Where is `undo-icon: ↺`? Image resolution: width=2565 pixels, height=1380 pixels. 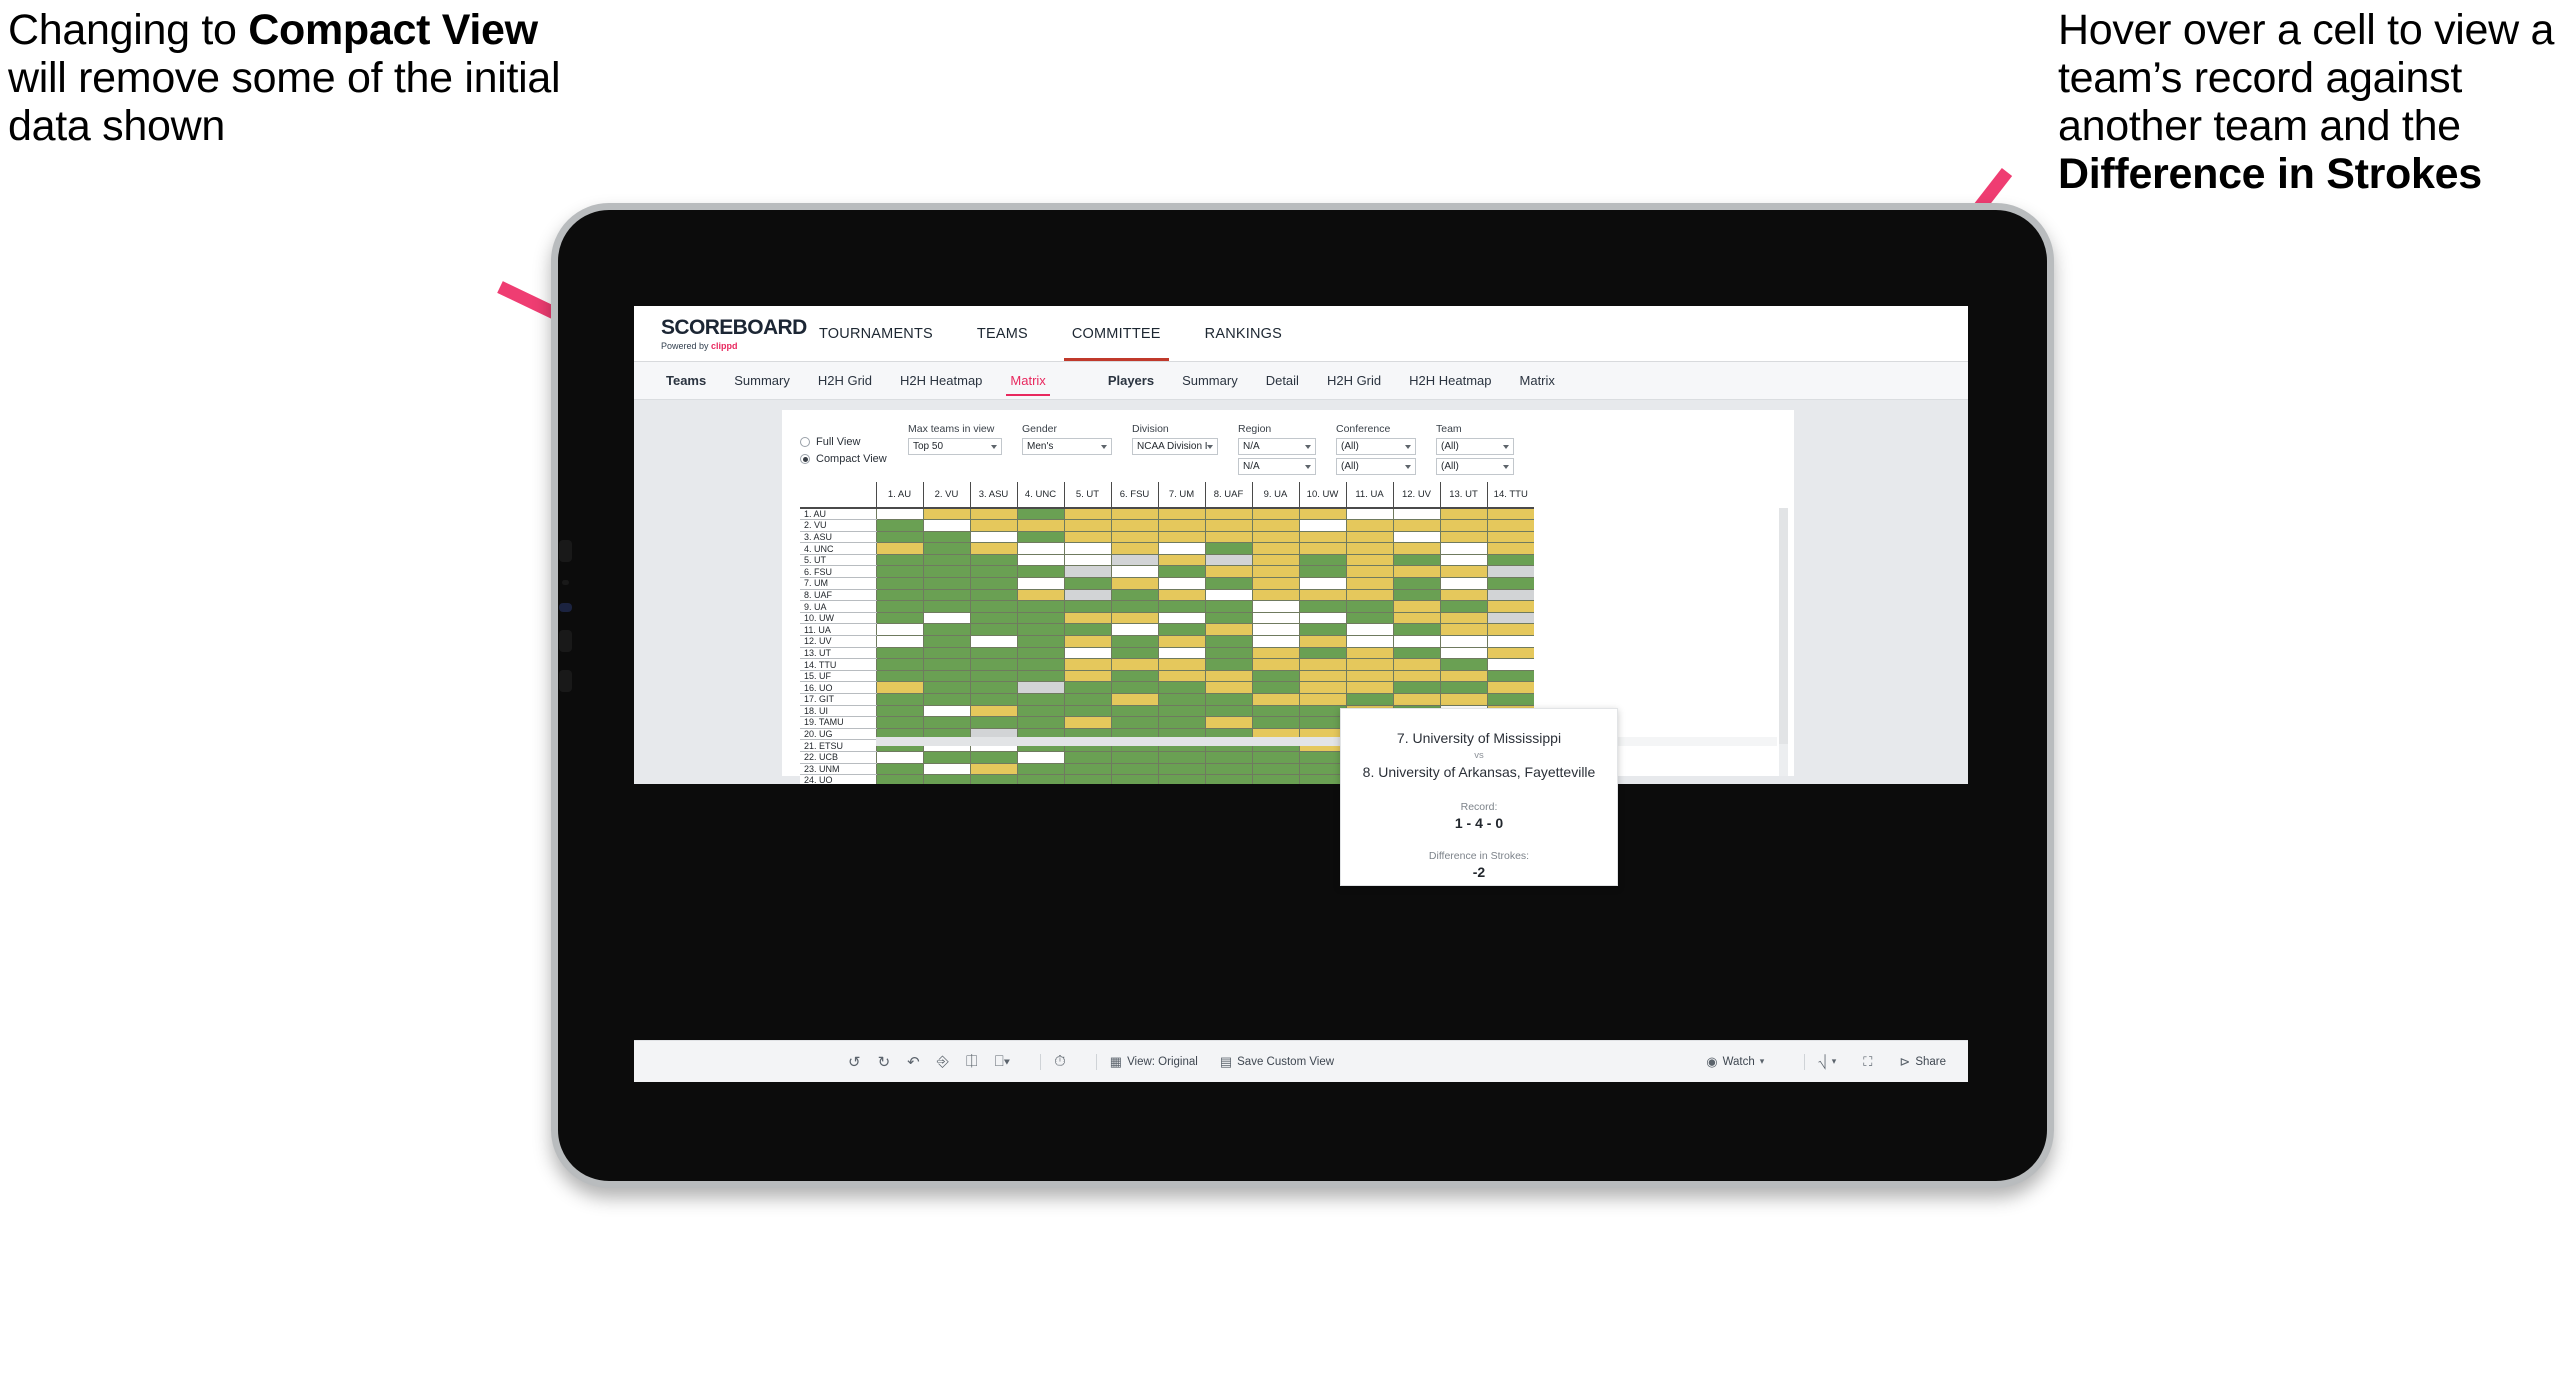
undo-icon: ↺ is located at coordinates (854, 1062).